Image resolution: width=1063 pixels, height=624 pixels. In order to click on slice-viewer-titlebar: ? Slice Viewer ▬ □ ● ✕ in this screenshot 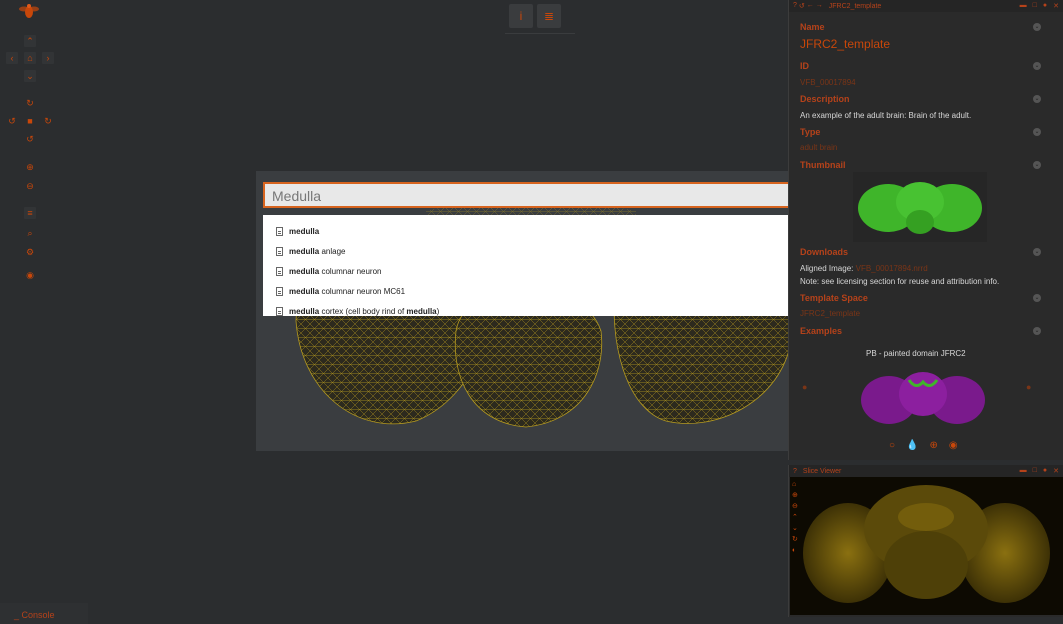, I will do `click(926, 471)`.